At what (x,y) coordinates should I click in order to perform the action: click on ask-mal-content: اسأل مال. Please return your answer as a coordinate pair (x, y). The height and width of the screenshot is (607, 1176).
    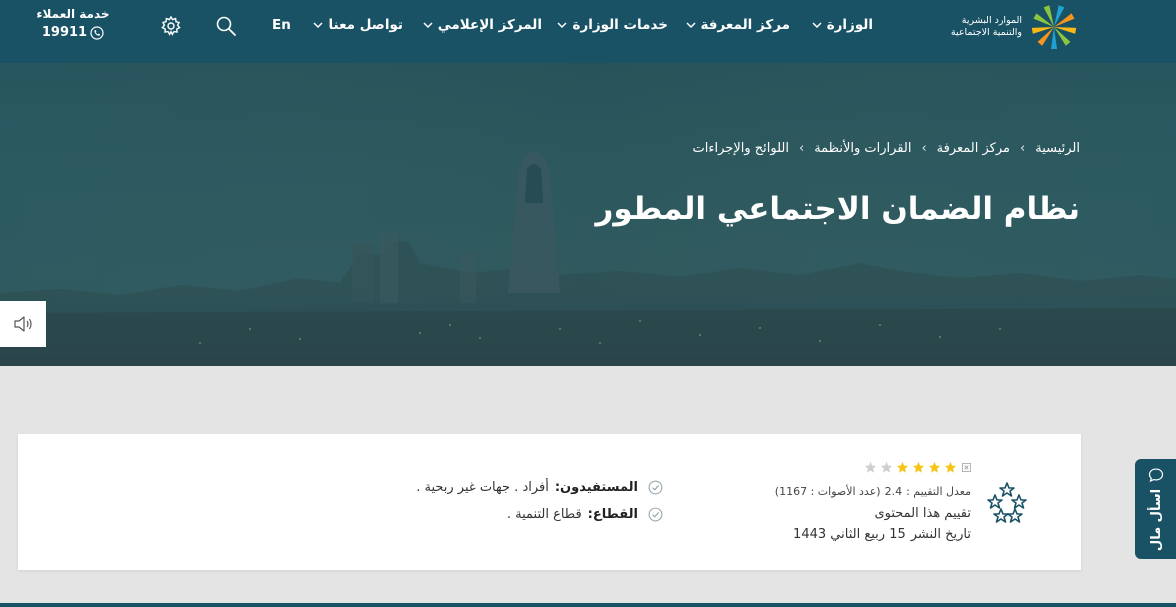
    Looking at the image, I should click on (1156, 509).